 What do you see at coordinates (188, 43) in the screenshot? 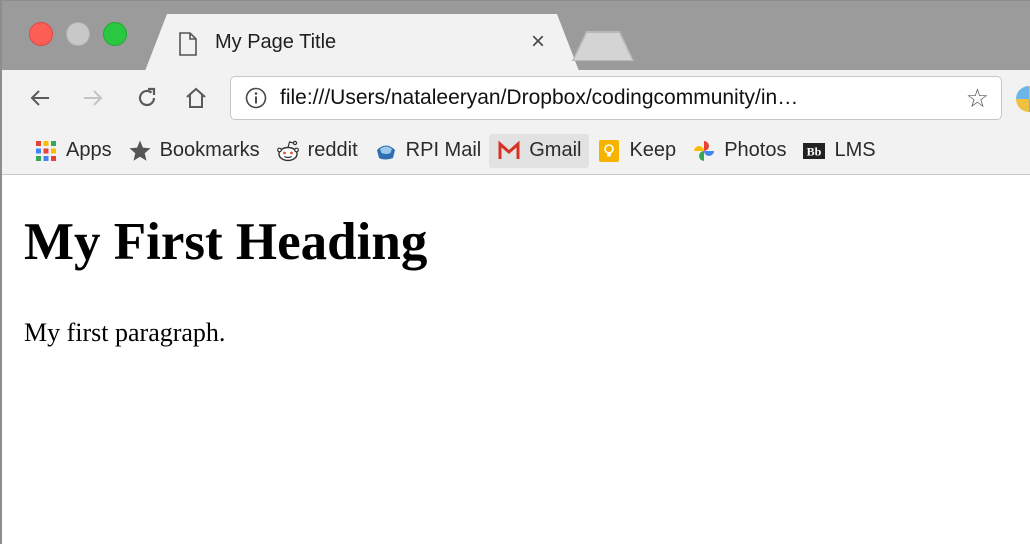
I see `page-icon` at bounding box center [188, 43].